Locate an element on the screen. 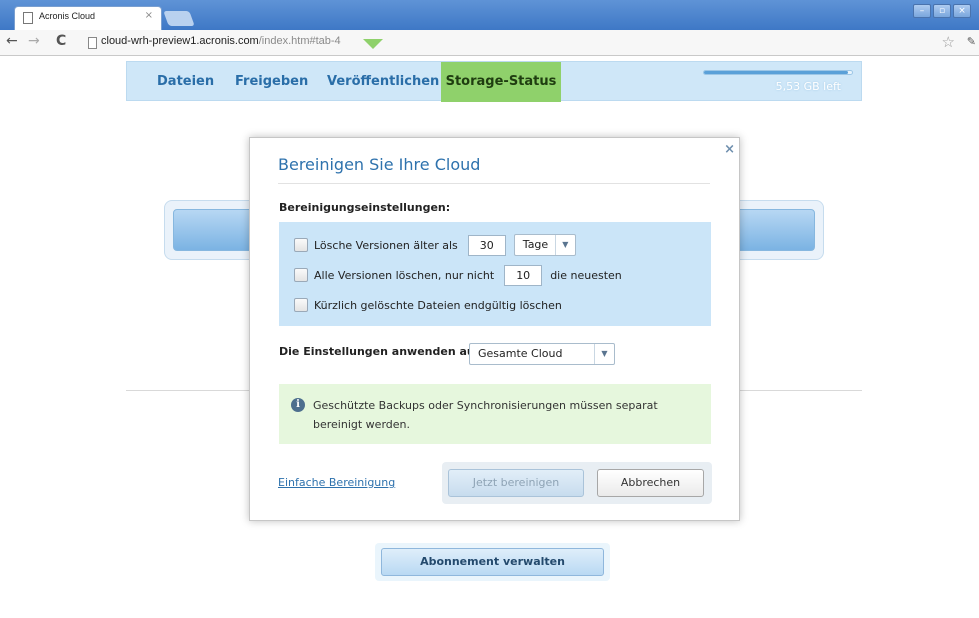  keep-newest-label: Alle Versionen löschen, nur nicht is located at coordinates (404, 275).